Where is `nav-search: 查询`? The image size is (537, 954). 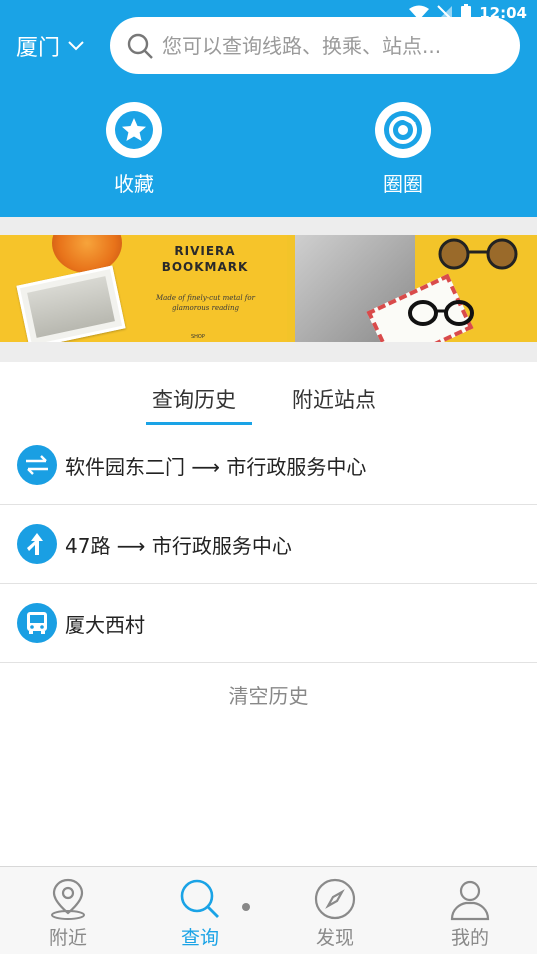 nav-search: 查询 is located at coordinates (200, 913).